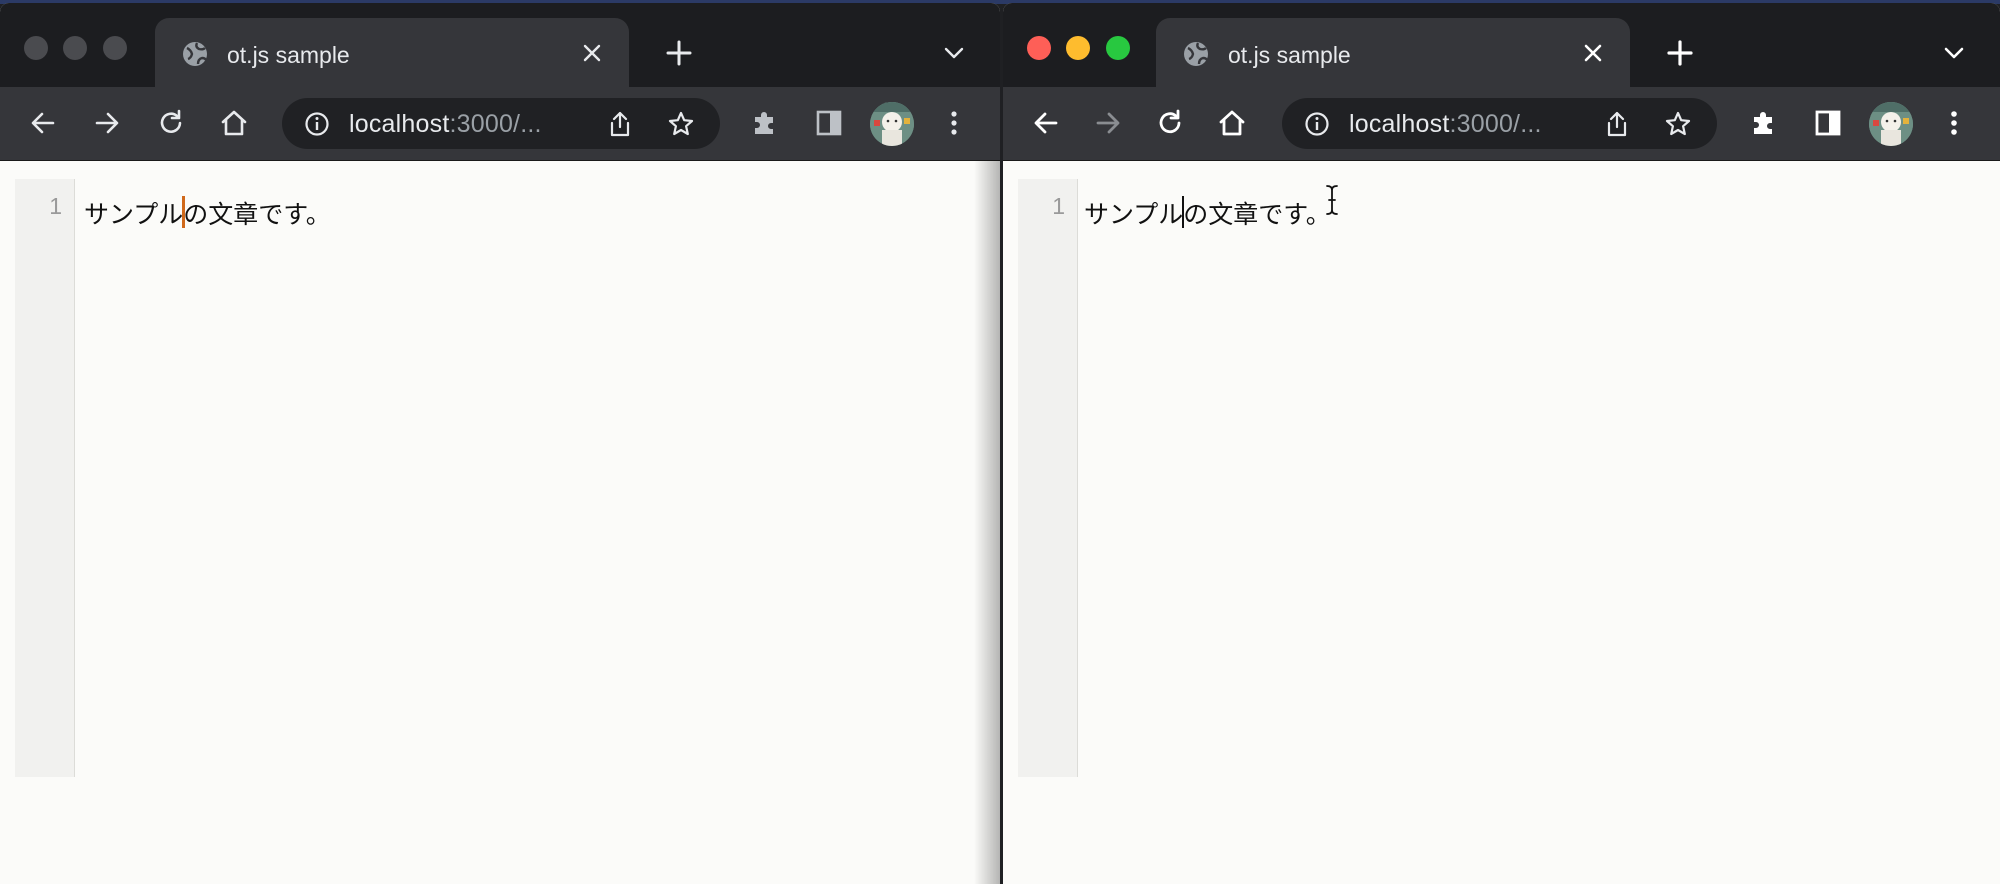 The height and width of the screenshot is (884, 2000). Describe the element at coordinates (1332, 200) in the screenshot. I see `ibeam-cursor-icon` at that location.